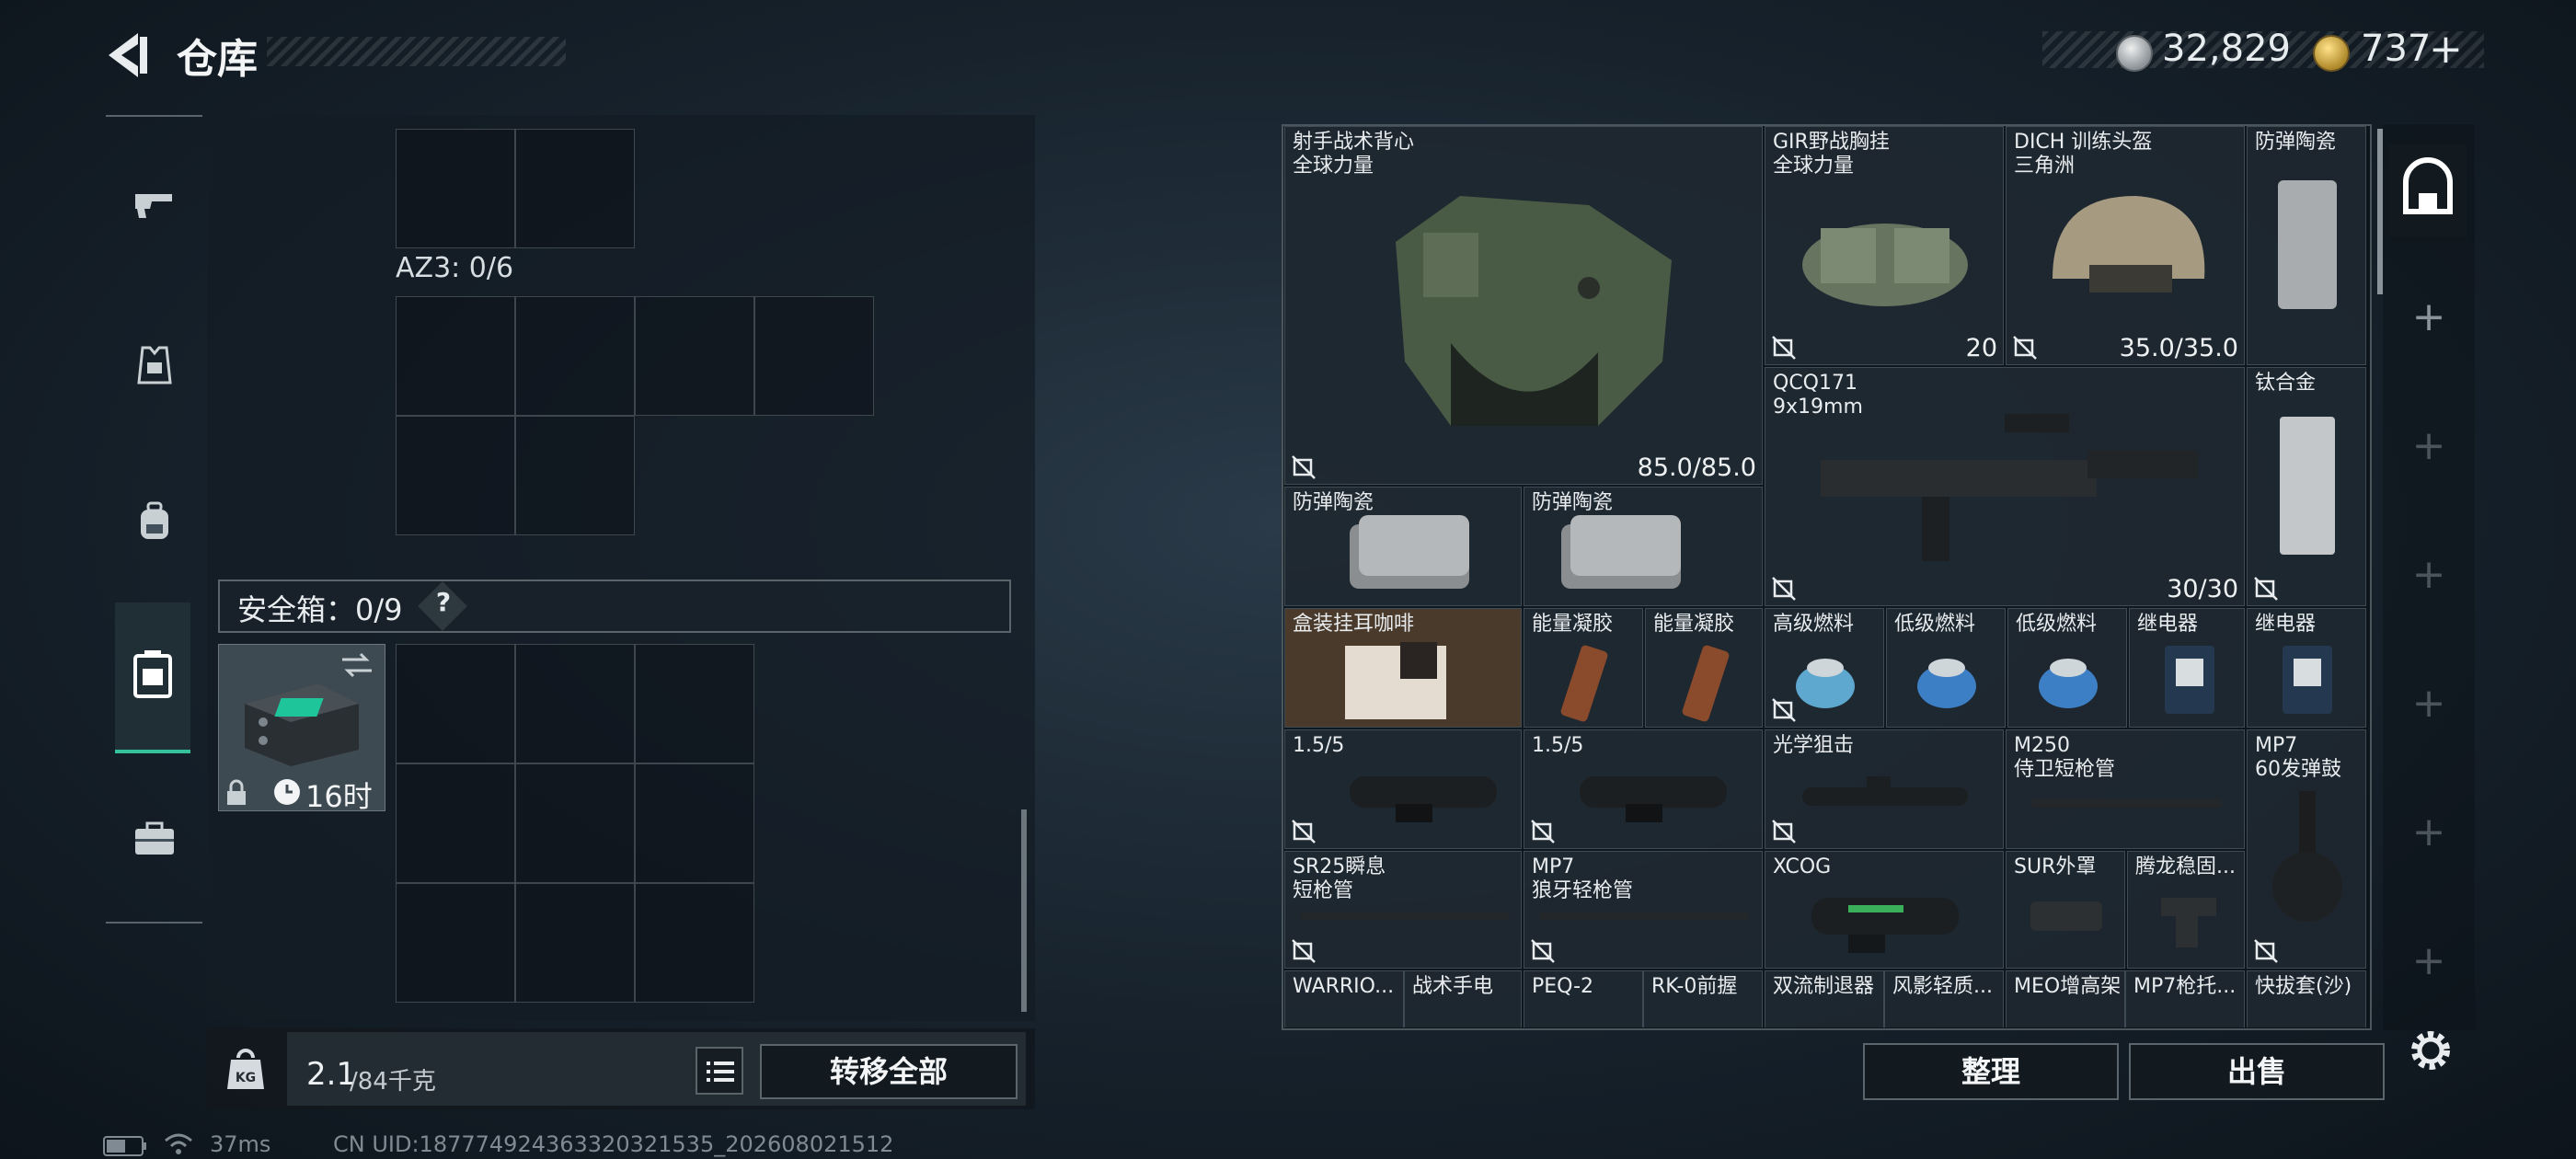  I want to click on gold-amount: 737, so click(2396, 49).